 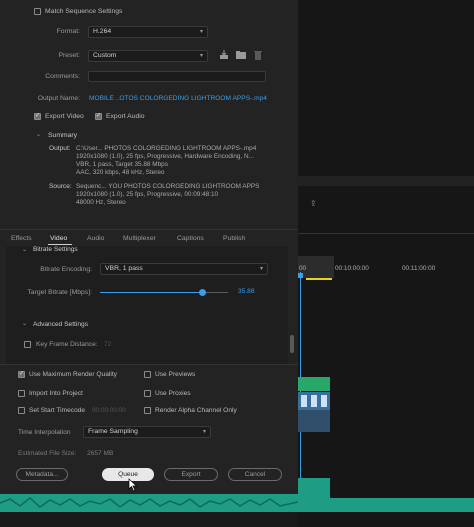 I want to click on match-sequence-label: Match Sequence Settings, so click(x=84, y=11).